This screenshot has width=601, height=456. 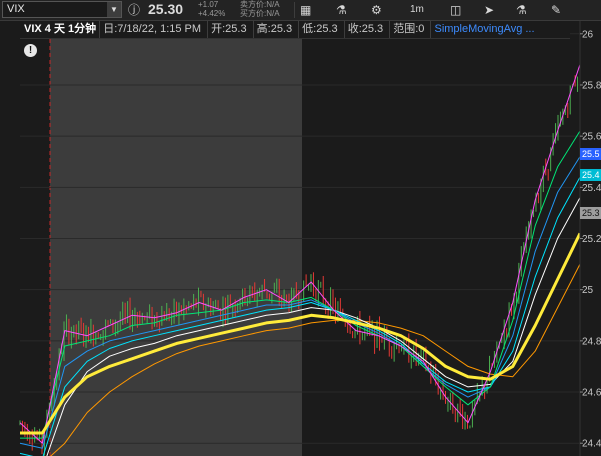 What do you see at coordinates (166, 9) in the screenshot?
I see `last-price: 25.30` at bounding box center [166, 9].